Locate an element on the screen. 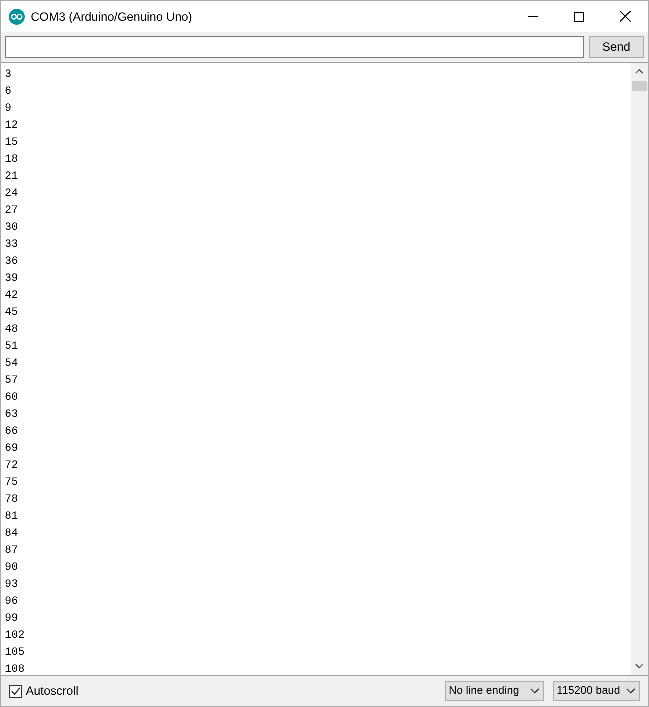 The height and width of the screenshot is (707, 649). output-line: 60 is located at coordinates (11, 398).